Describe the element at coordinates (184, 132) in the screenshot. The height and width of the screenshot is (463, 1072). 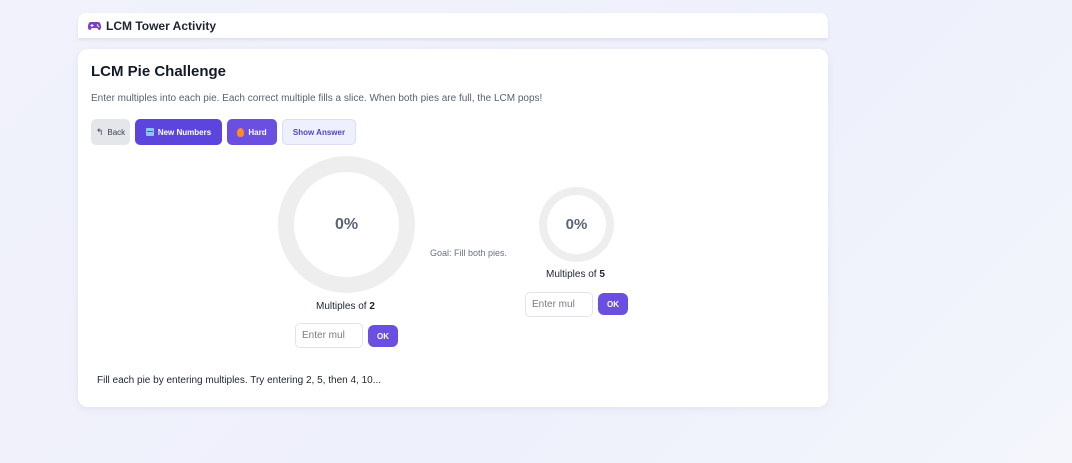
I see `new-numbers-label: New Numbers` at that location.